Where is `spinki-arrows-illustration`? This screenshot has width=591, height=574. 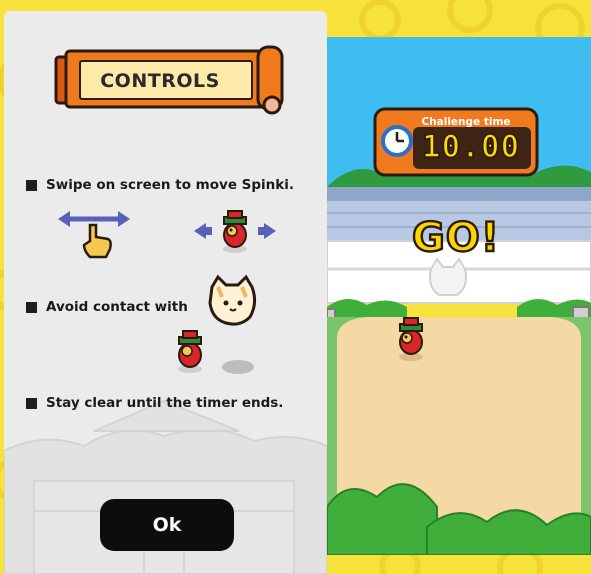
spinki-arrows-illustration is located at coordinates (235, 231).